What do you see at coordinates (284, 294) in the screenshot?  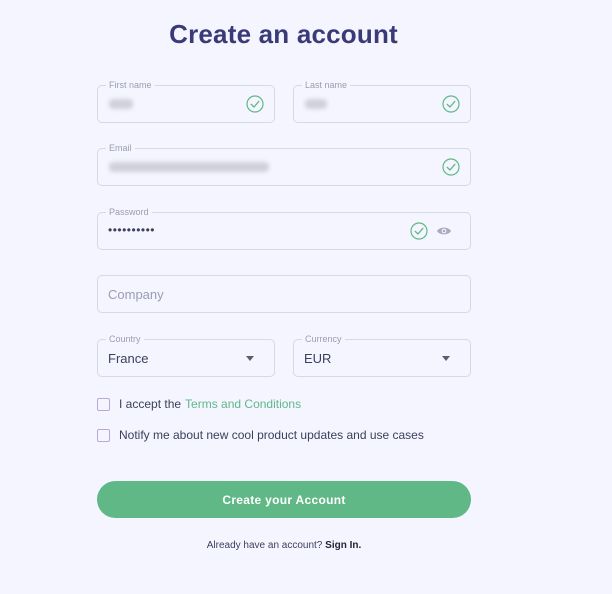 I see `company-field: Company` at bounding box center [284, 294].